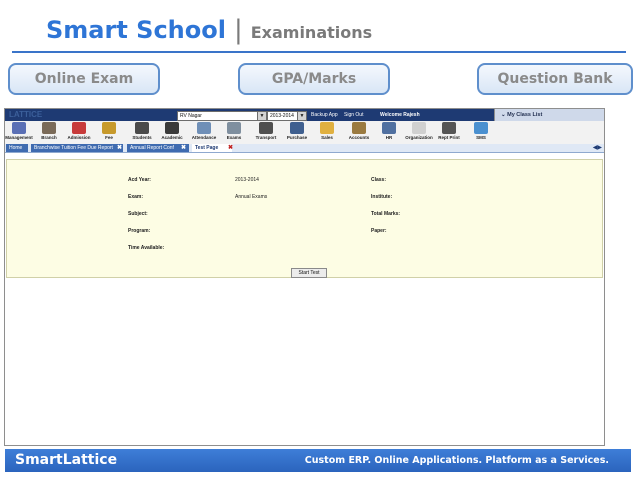 The height and width of the screenshot is (478, 638). What do you see at coordinates (449, 137) in the screenshot?
I see `toolbar-item-label: Rept Print` at bounding box center [449, 137].